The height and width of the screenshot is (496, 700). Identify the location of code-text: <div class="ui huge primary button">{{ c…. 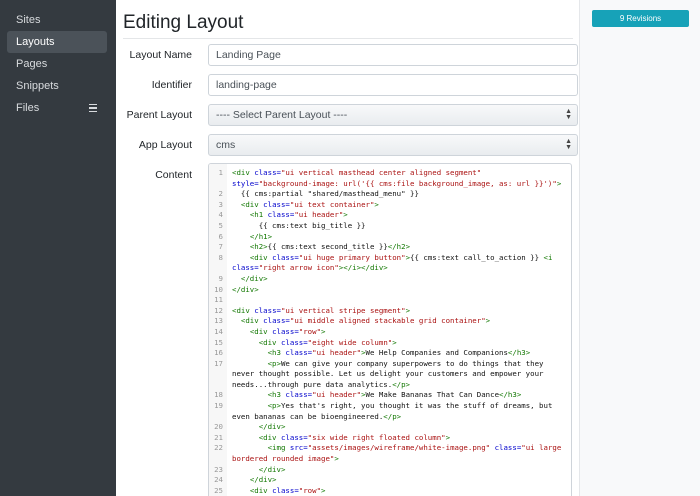
(392, 262).